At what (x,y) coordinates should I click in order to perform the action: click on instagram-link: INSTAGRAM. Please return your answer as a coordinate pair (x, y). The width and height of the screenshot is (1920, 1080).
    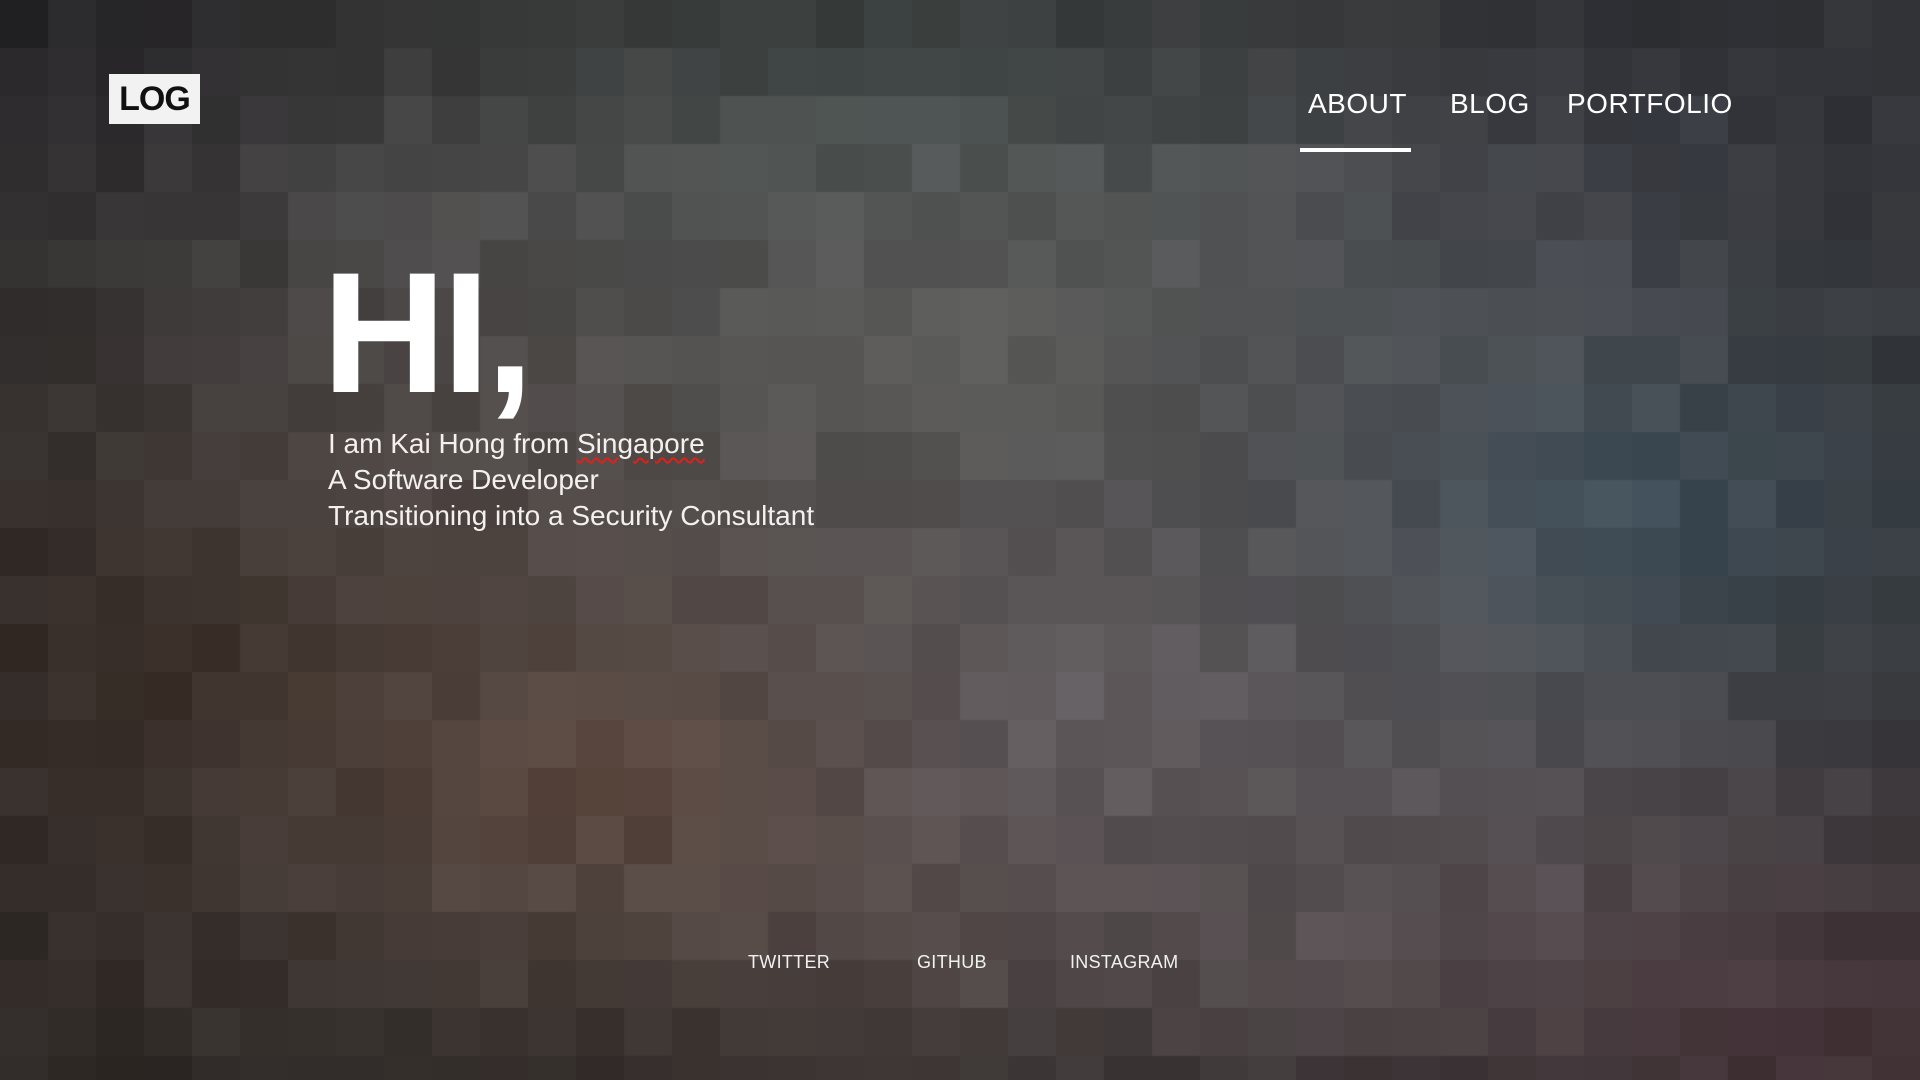
    Looking at the image, I should click on (1124, 962).